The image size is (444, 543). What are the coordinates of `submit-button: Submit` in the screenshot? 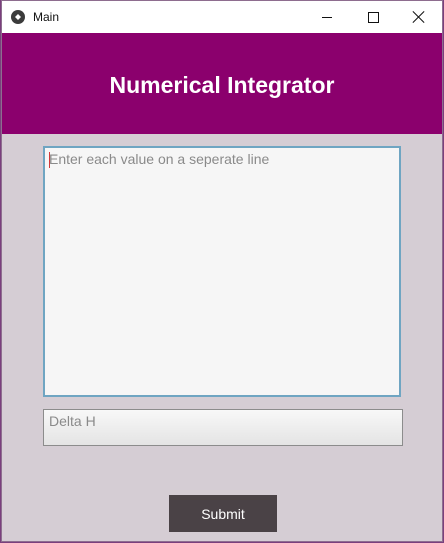 It's located at (223, 513).